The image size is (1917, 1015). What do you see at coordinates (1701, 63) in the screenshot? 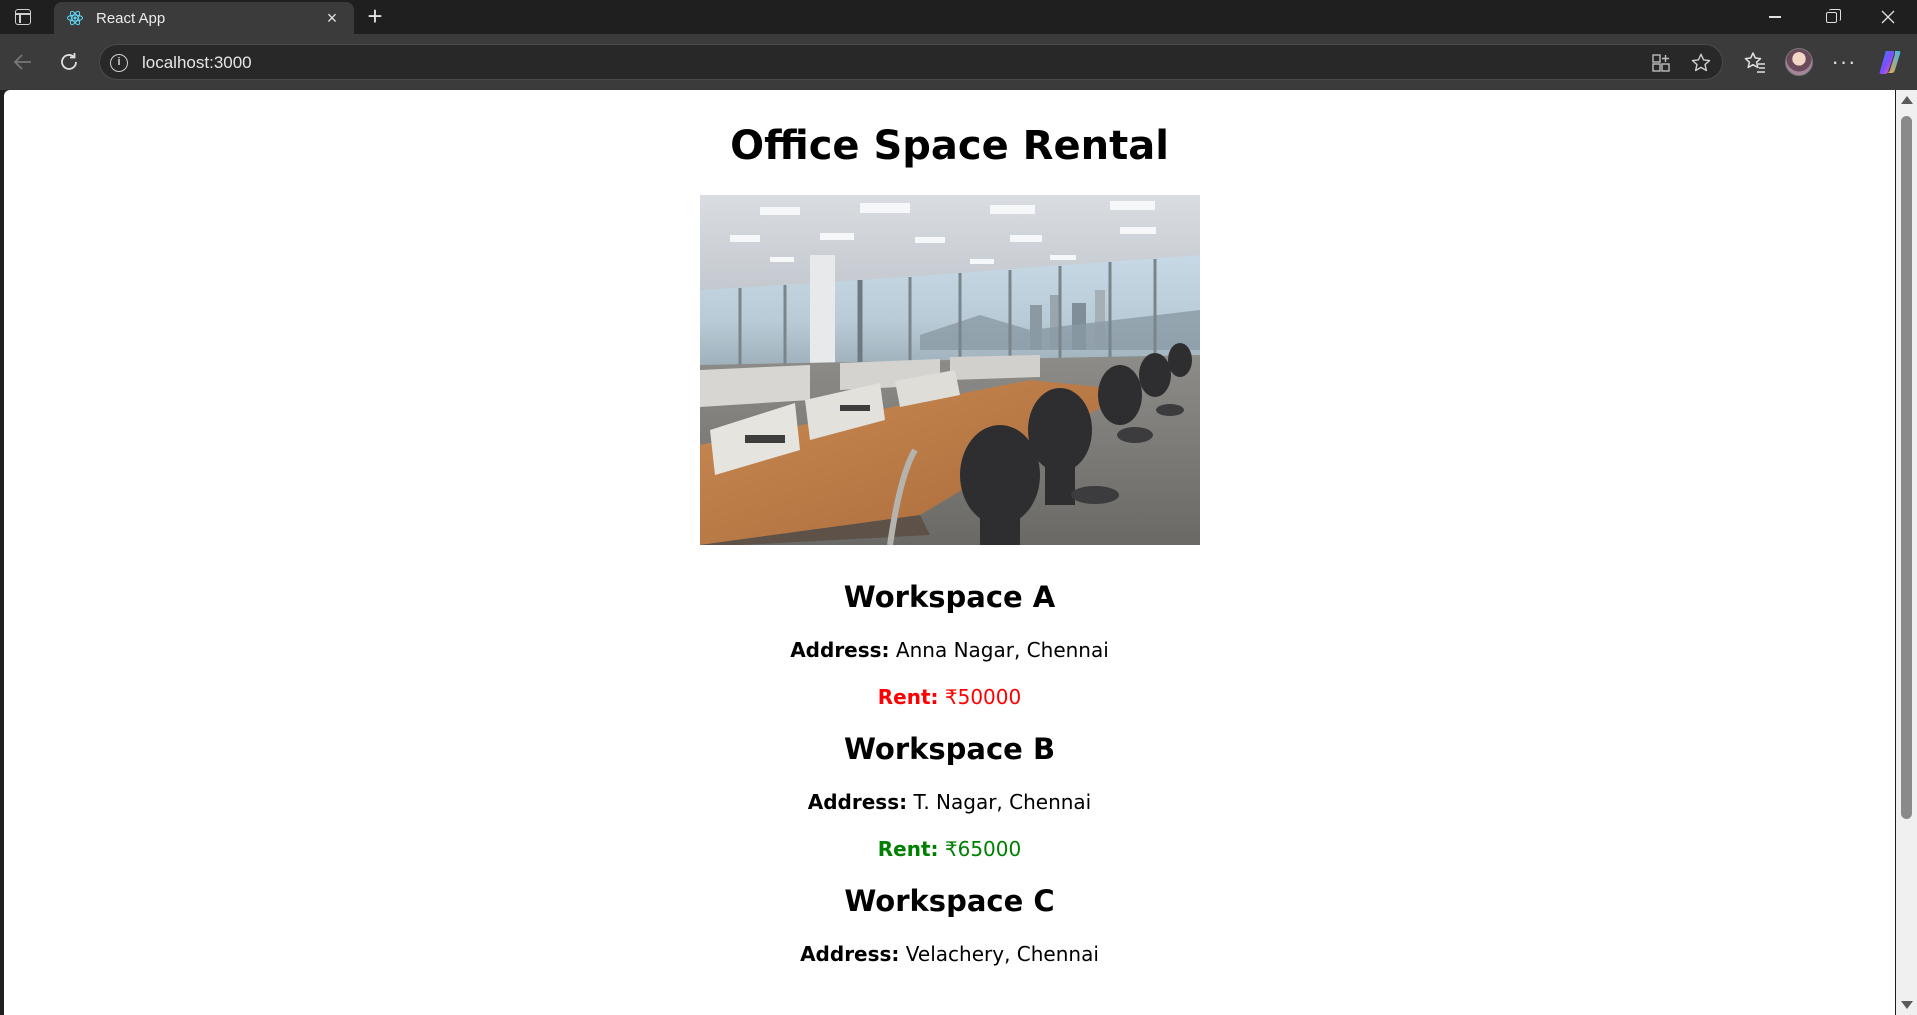
I see `star-icon` at bounding box center [1701, 63].